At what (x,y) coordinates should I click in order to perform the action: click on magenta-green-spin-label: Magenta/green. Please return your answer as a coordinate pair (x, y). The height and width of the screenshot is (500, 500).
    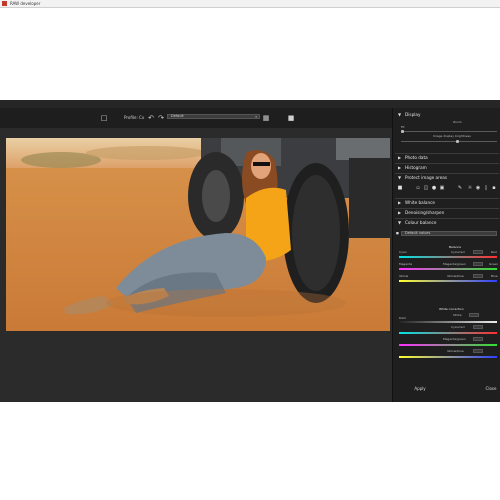
    Looking at the image, I should click on (454, 264).